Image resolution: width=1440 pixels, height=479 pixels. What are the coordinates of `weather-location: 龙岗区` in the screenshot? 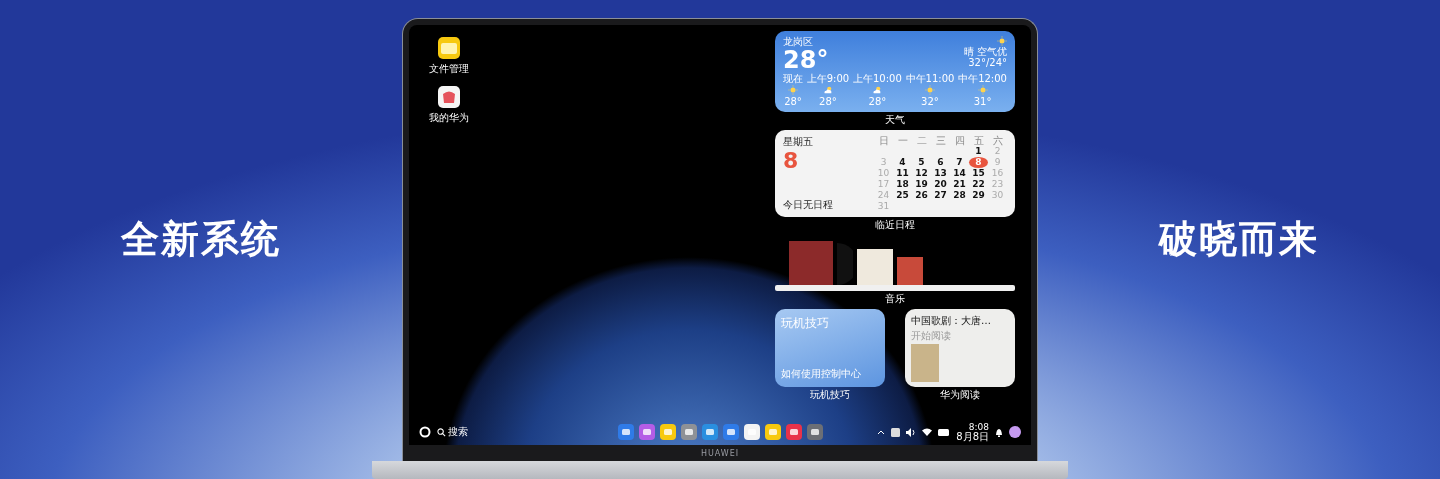 It's located at (798, 41).